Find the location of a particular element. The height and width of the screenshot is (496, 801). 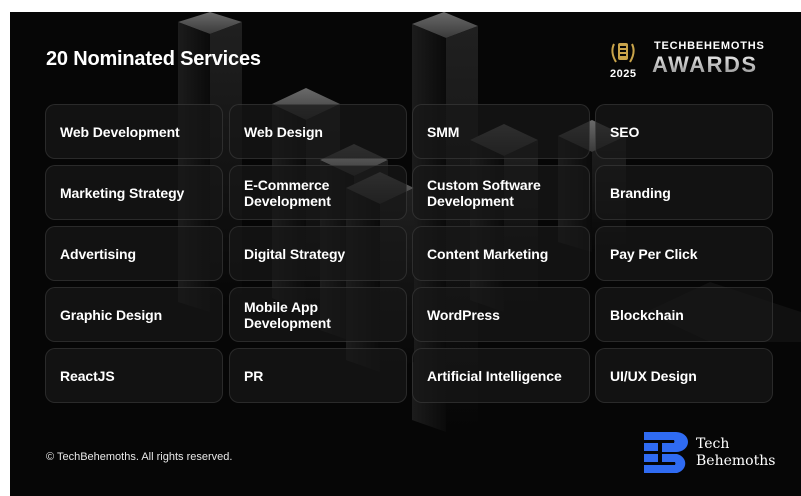

service-tile: Blockchain is located at coordinates (684, 314).